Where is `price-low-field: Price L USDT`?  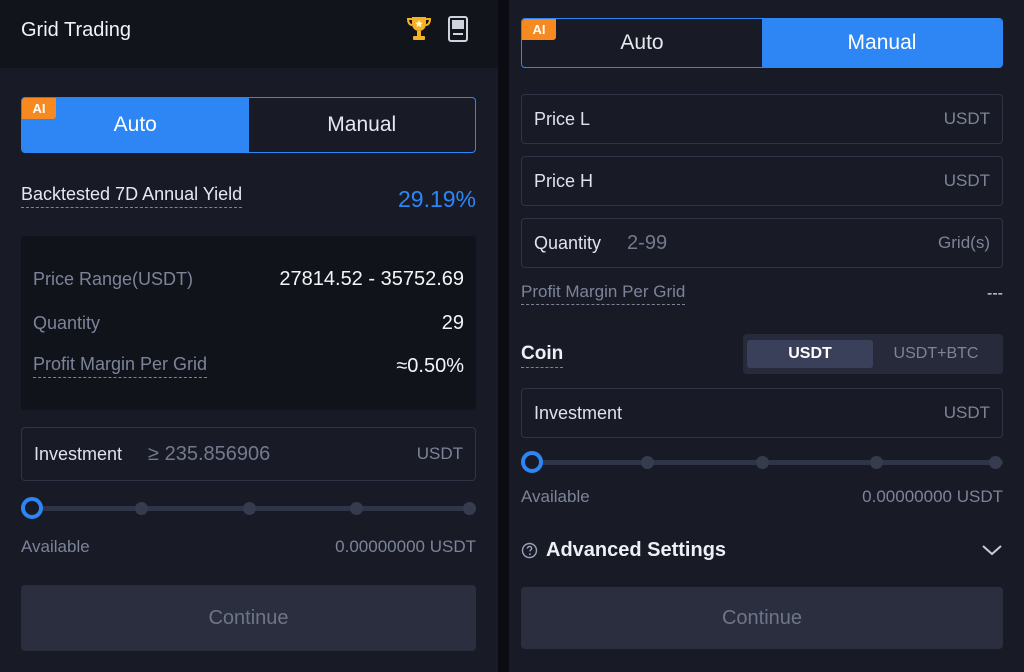 price-low-field: Price L USDT is located at coordinates (762, 119).